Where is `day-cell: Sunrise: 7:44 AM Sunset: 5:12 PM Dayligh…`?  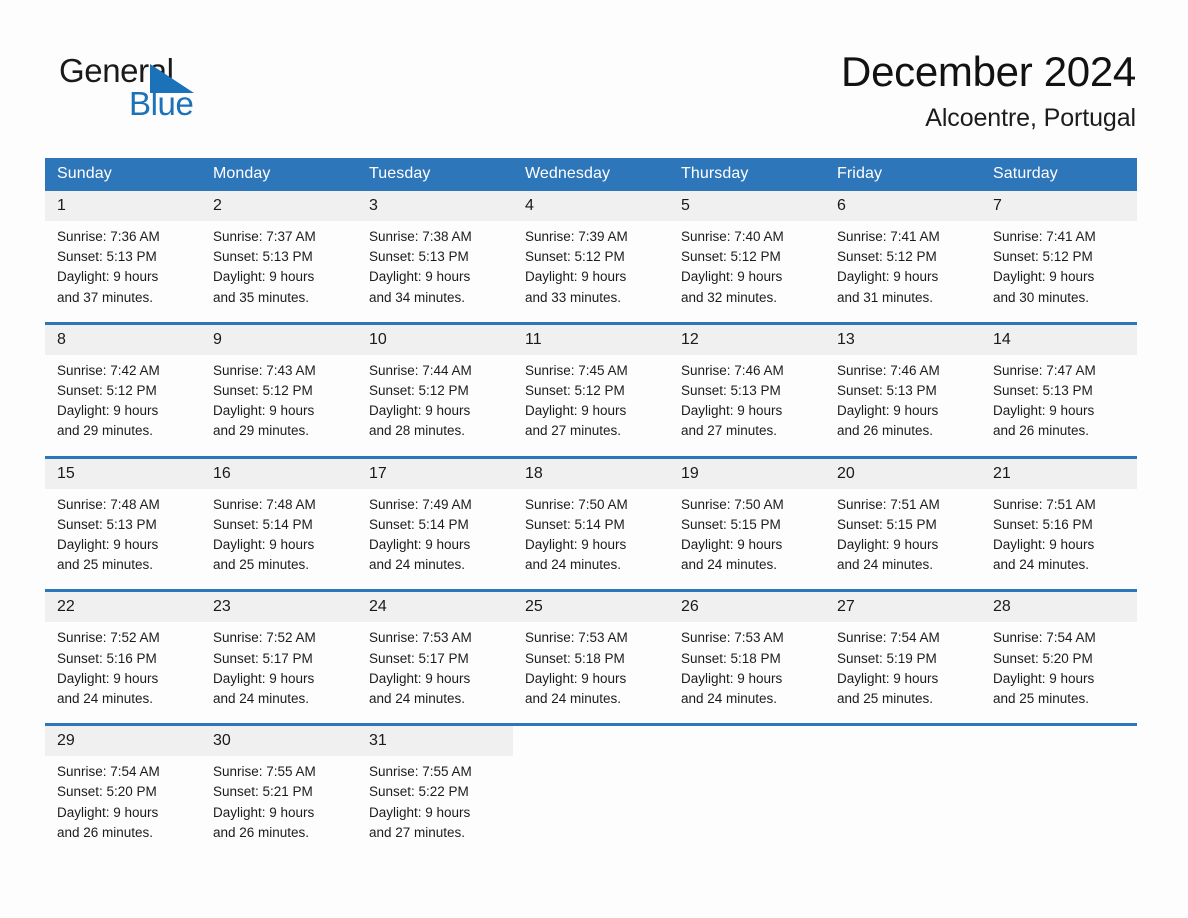 day-cell: Sunrise: 7:44 AM Sunset: 5:12 PM Dayligh… is located at coordinates (435, 405).